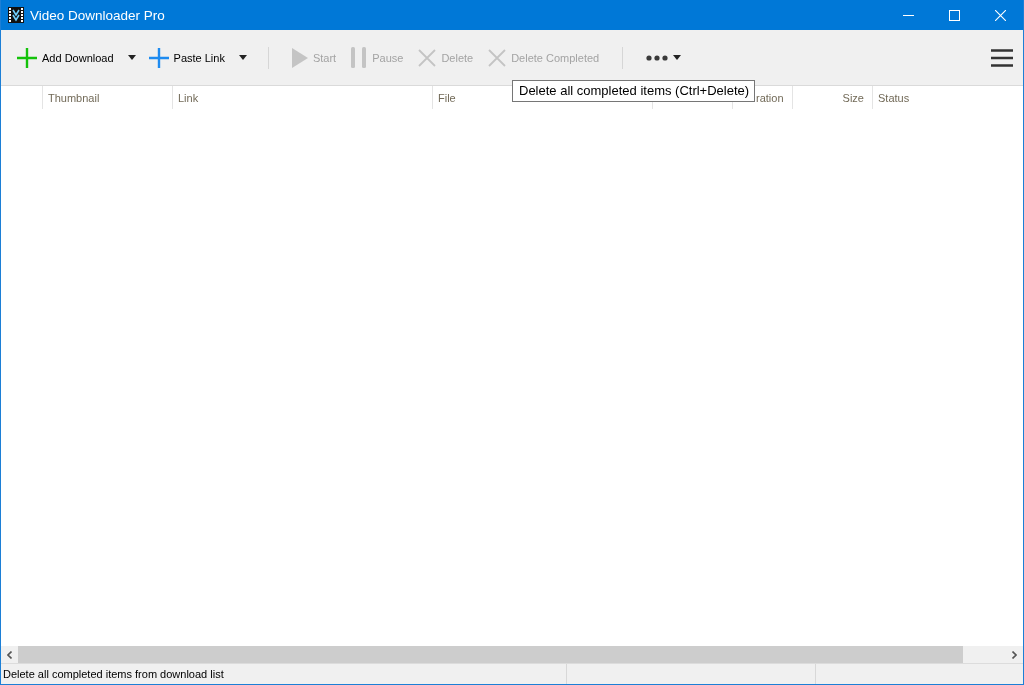  What do you see at coordinates (894, 97) in the screenshot?
I see `column-header: Status` at bounding box center [894, 97].